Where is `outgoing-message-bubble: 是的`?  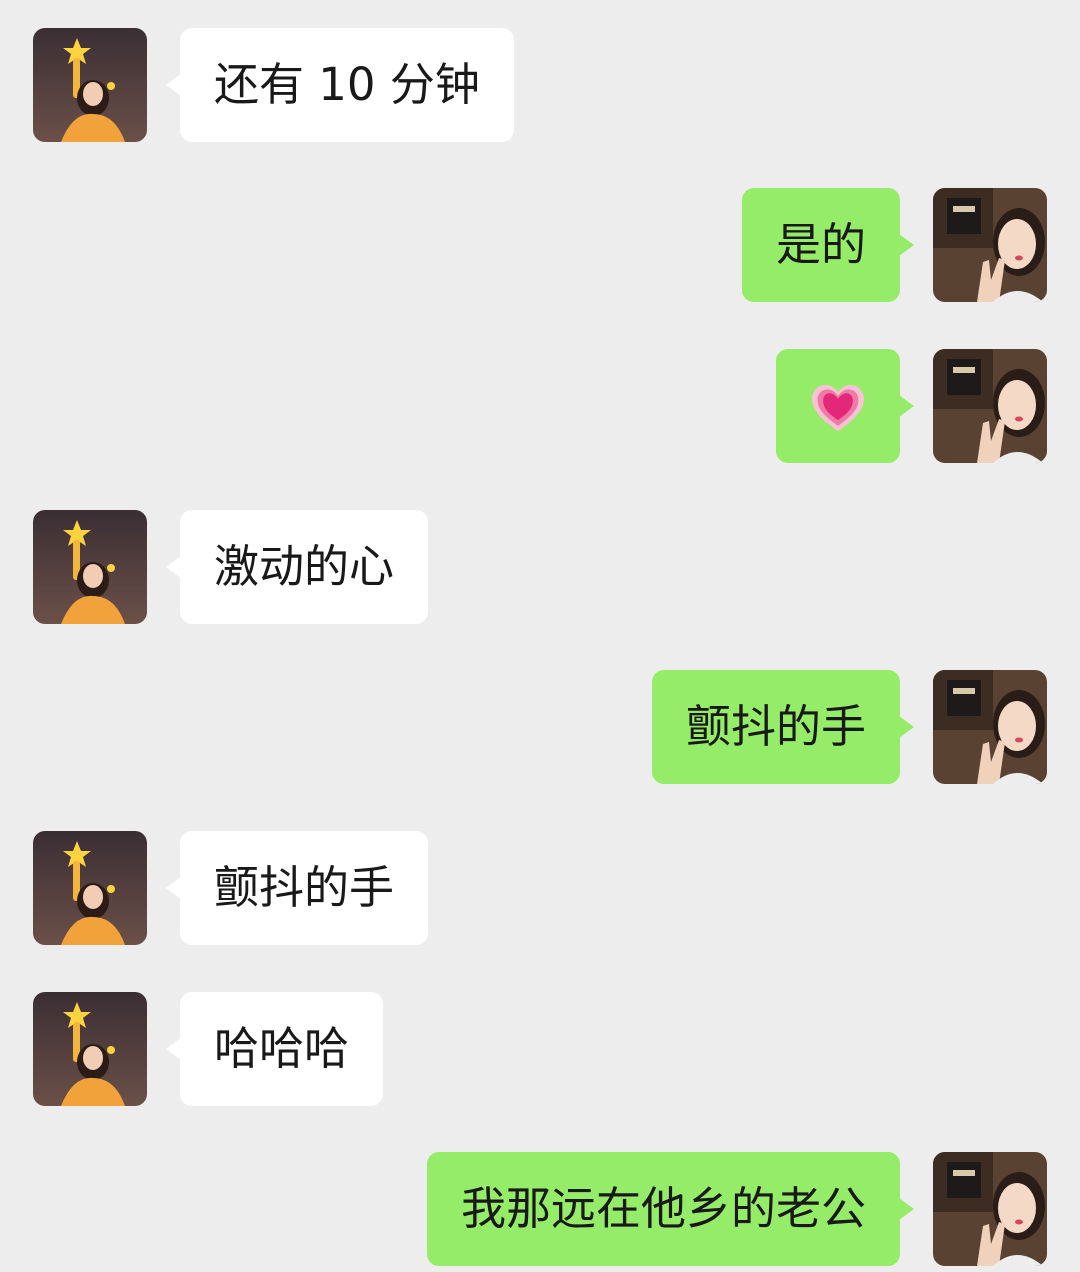
outgoing-message-bubble: 是的 is located at coordinates (827, 245).